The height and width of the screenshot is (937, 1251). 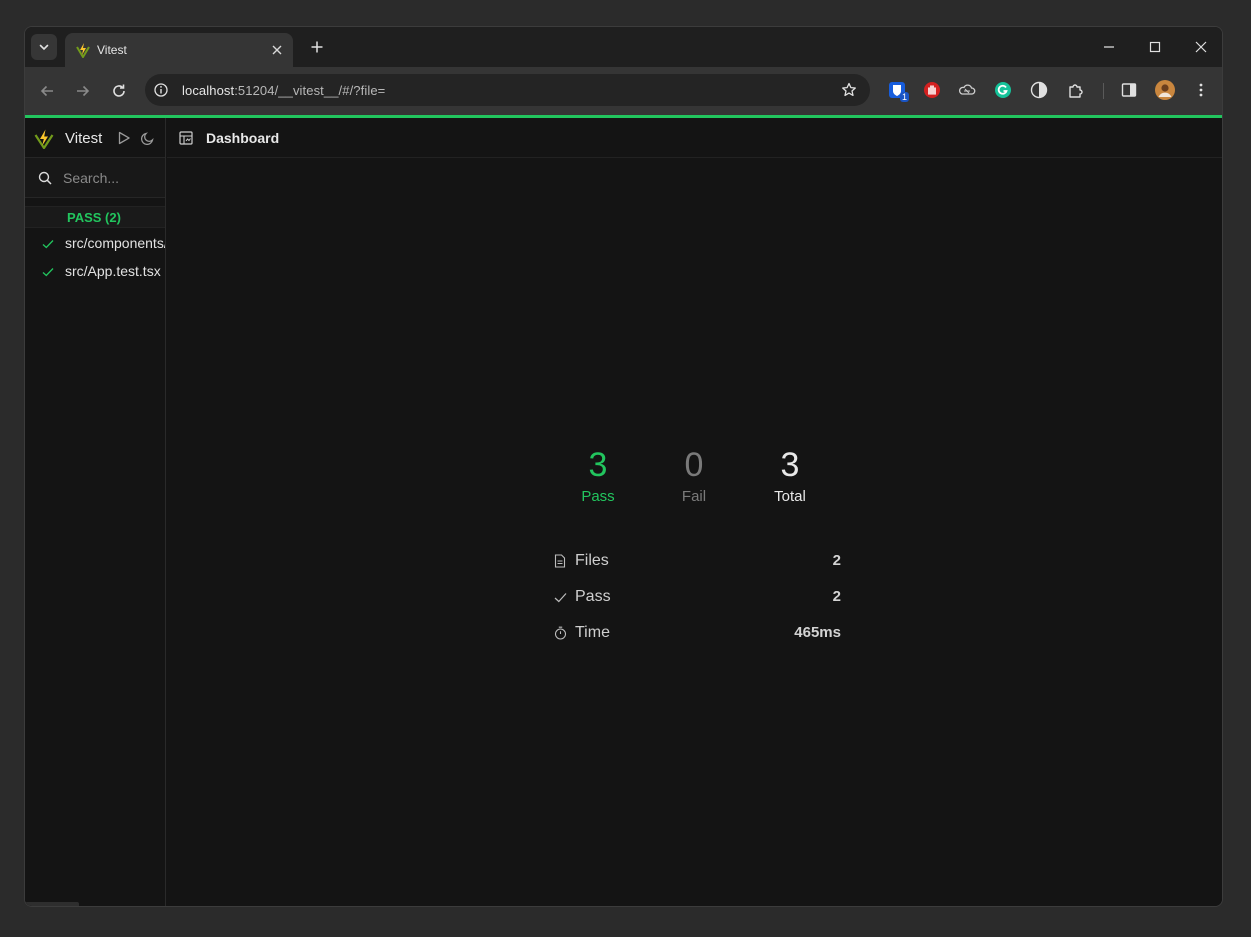 I want to click on browser-toolbar: localhost:51204/__vitest__/#/?file= 1, so click(x=623, y=91).